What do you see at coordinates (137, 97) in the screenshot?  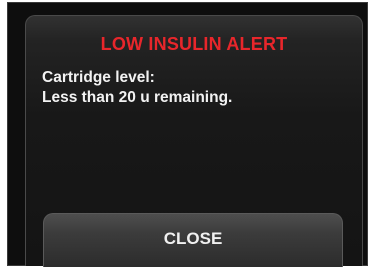 I see `alert-message-line-2: Less than 20 u remaining.` at bounding box center [137, 97].